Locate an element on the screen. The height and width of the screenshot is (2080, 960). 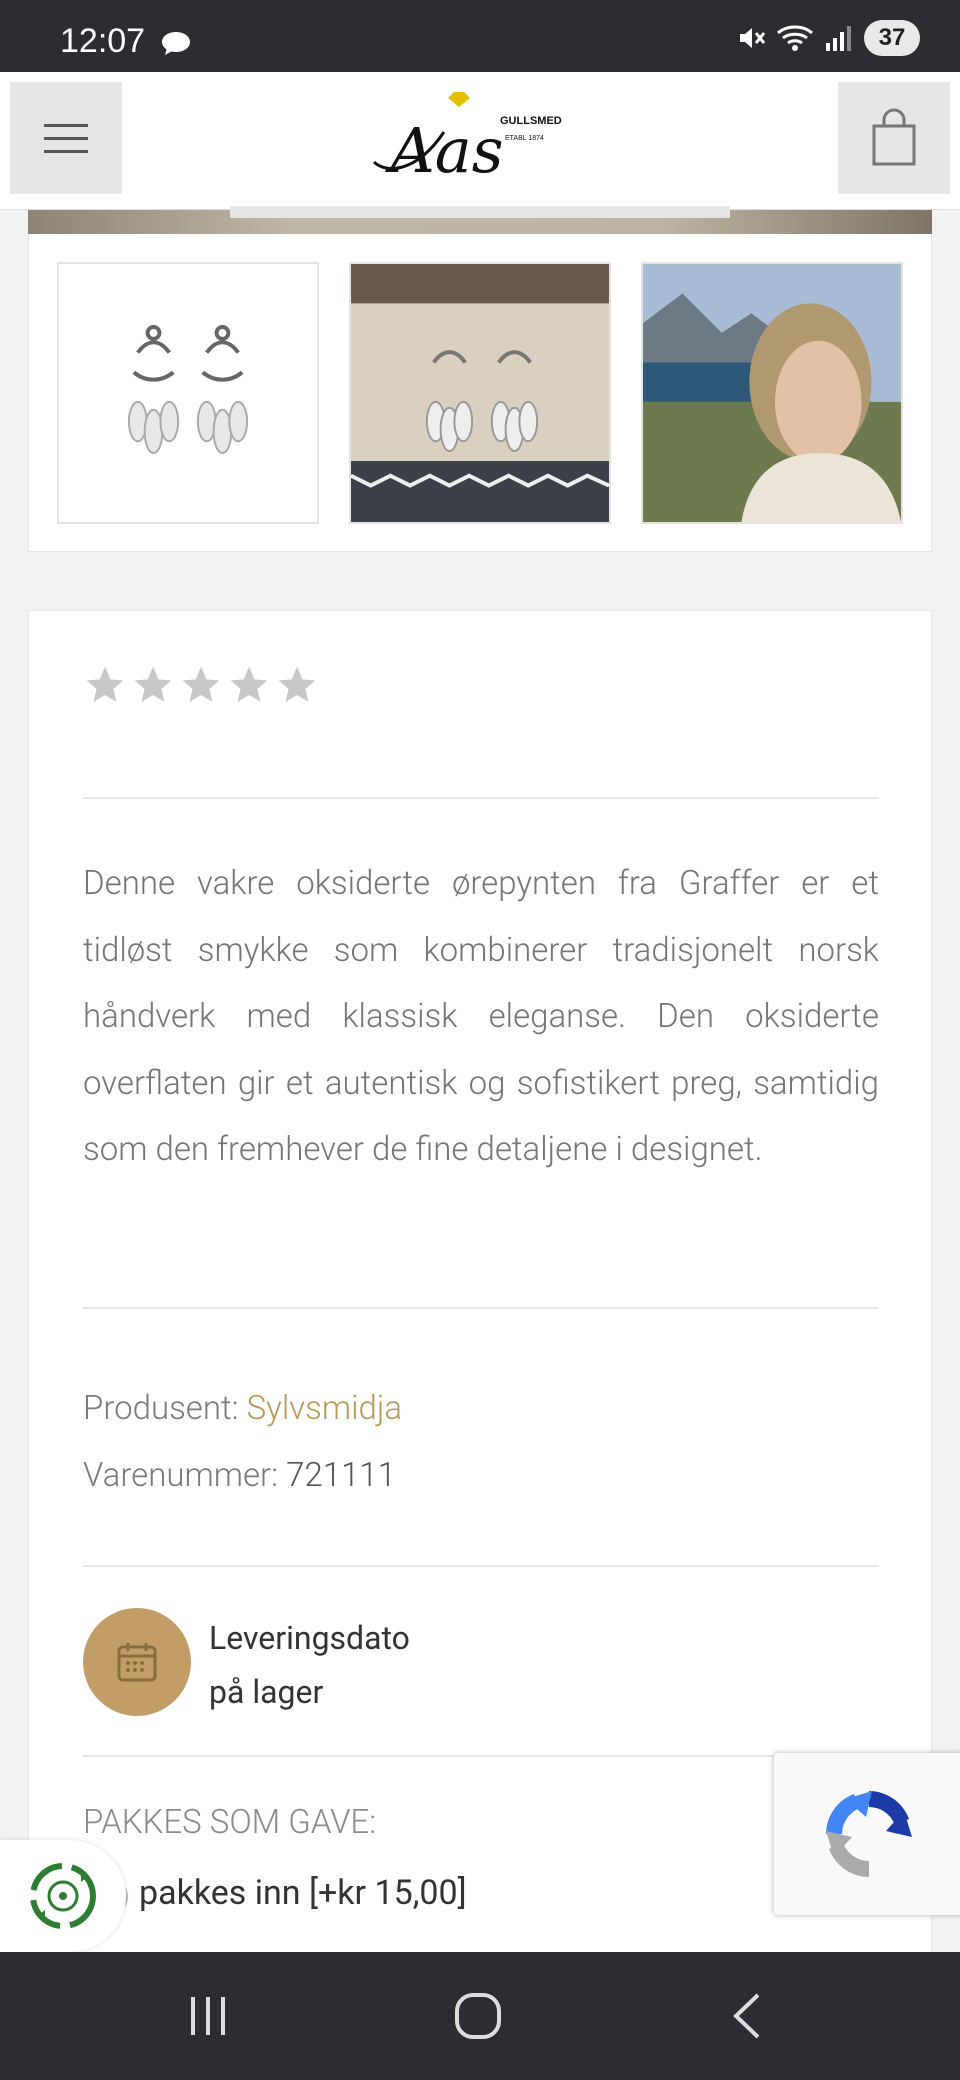
back-button is located at coordinates (748, 2016).